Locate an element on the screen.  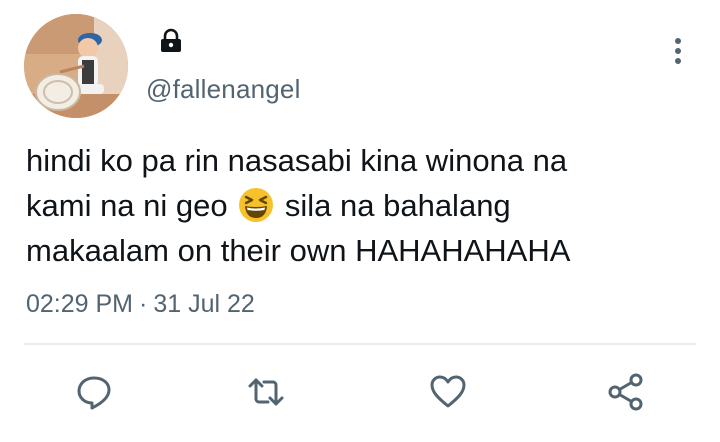
tweet-text-line: kami na ni geo sila na bahalang is located at coordinates (361, 205).